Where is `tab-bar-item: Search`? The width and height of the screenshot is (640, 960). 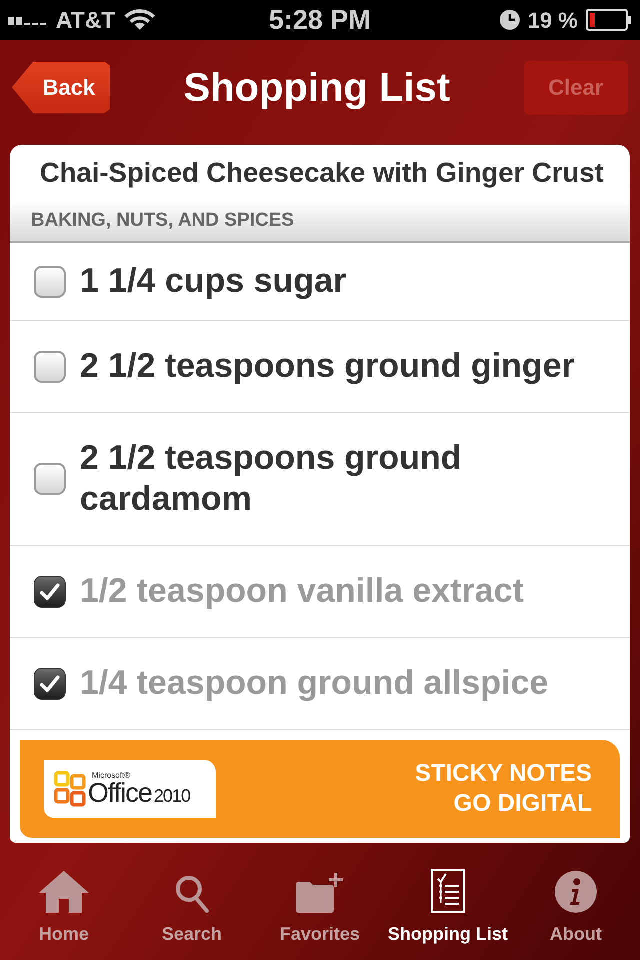 tab-bar-item: Search is located at coordinates (192, 911).